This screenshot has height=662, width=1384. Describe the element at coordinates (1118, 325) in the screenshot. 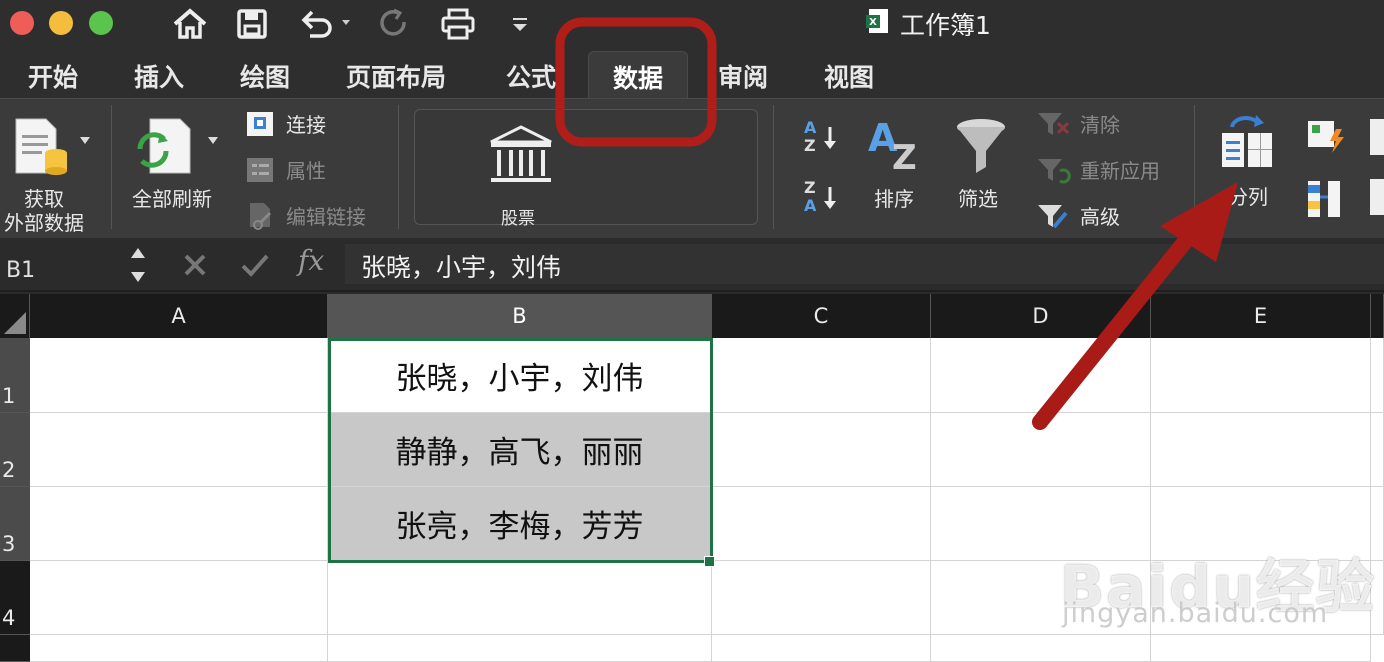

I see `annotation-arrow-shaft` at that location.